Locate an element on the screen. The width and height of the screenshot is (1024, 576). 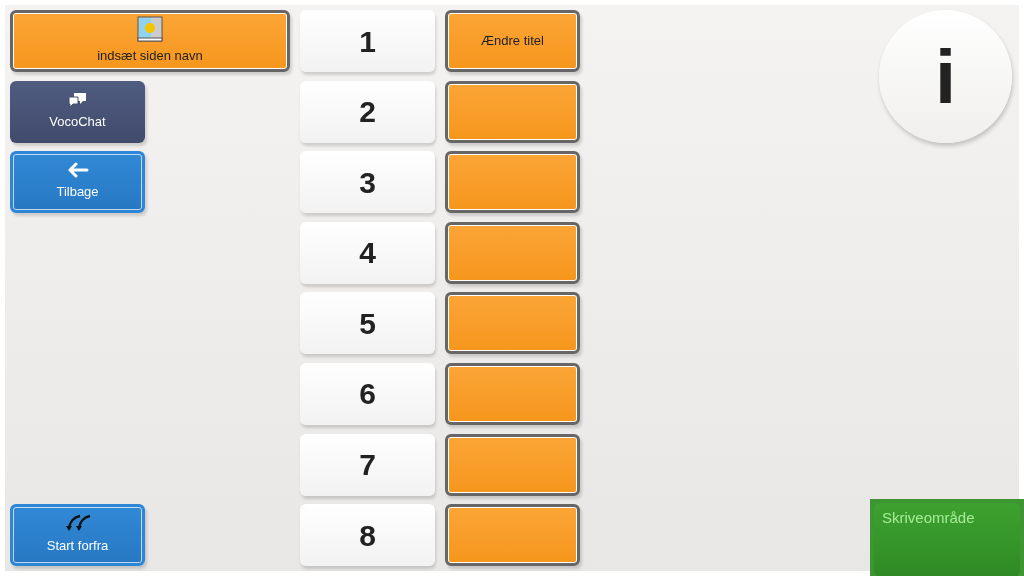
number-key: 2 is located at coordinates (367, 111).